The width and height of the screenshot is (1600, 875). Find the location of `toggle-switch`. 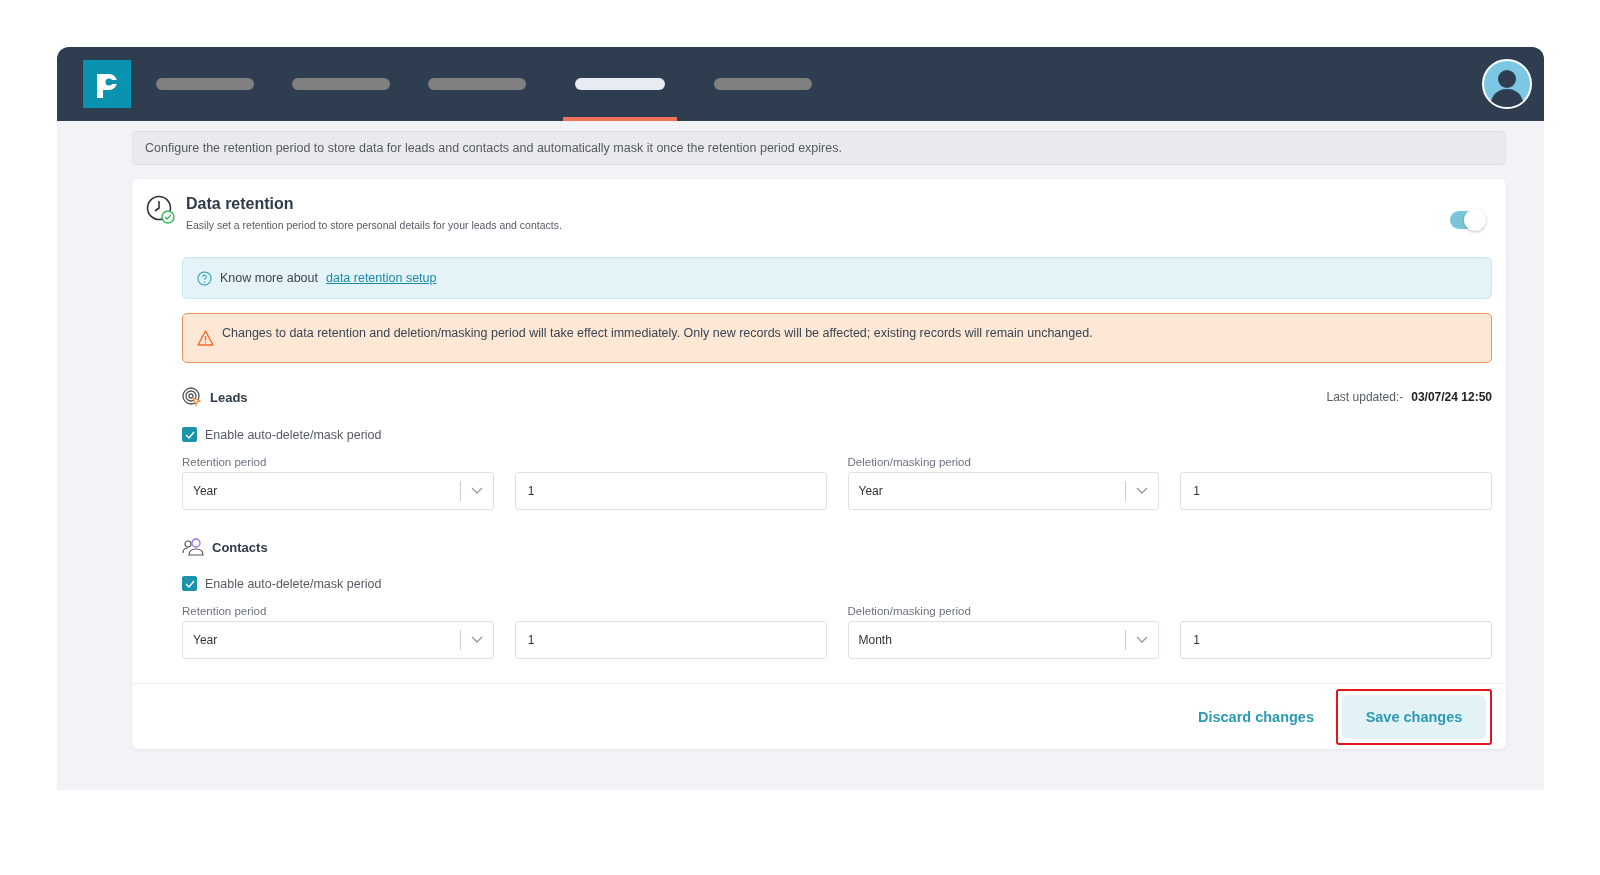

toggle-switch is located at coordinates (1467, 220).